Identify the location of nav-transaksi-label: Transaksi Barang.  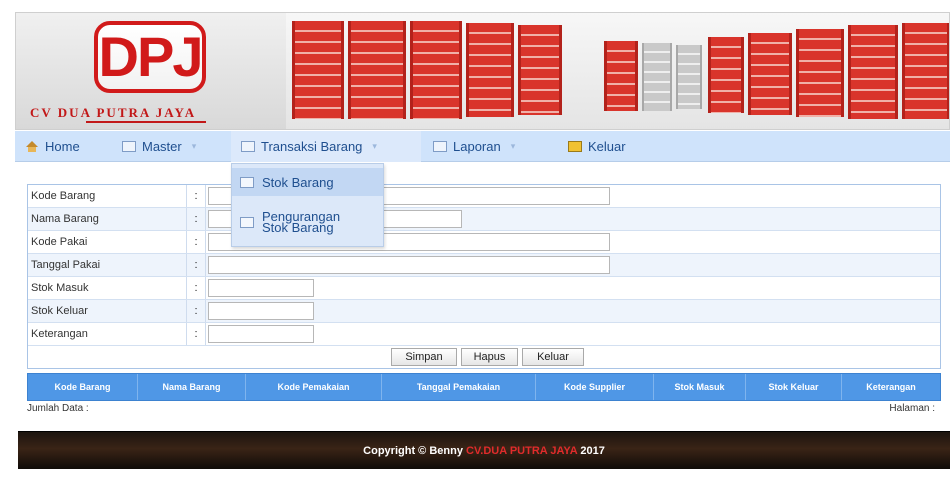
(312, 146).